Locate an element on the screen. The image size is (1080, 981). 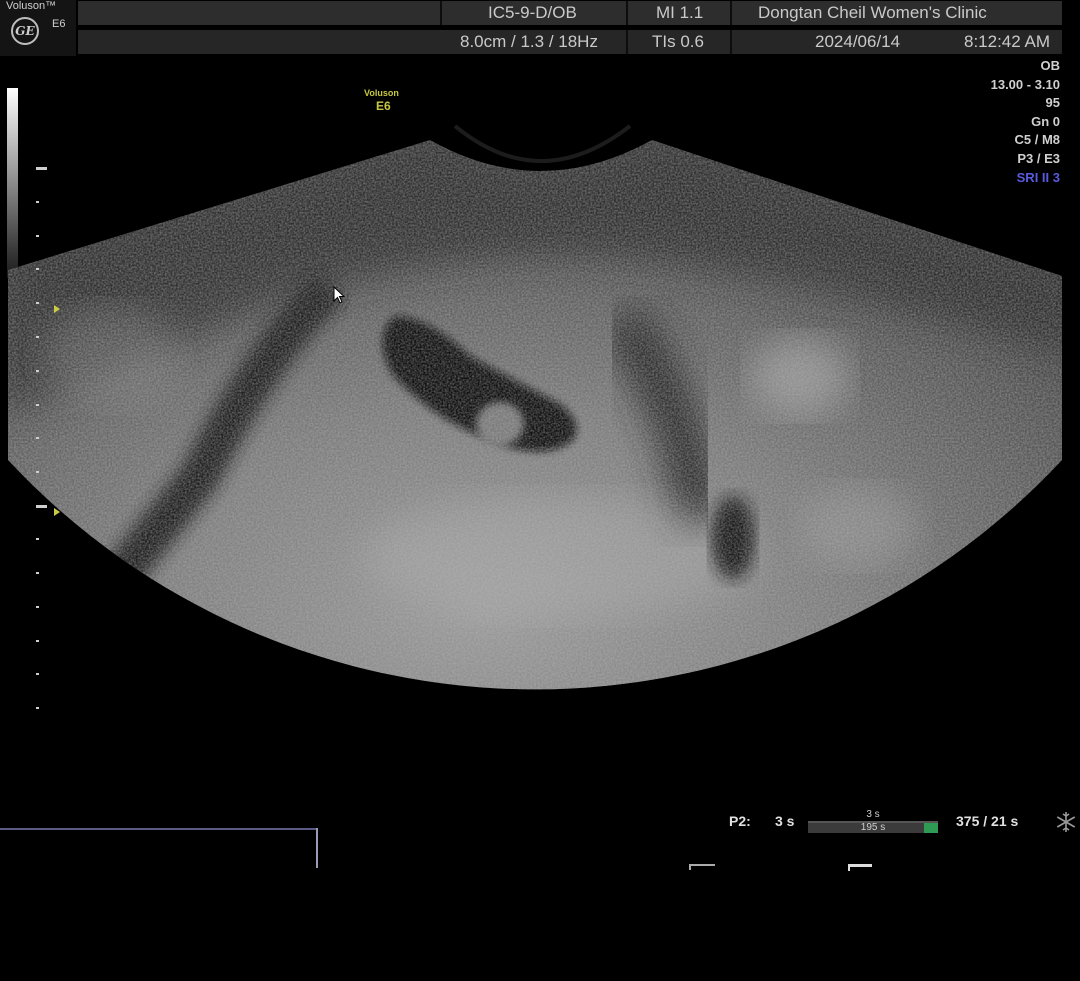
mi-label: MI 1.1 is located at coordinates (680, 12).